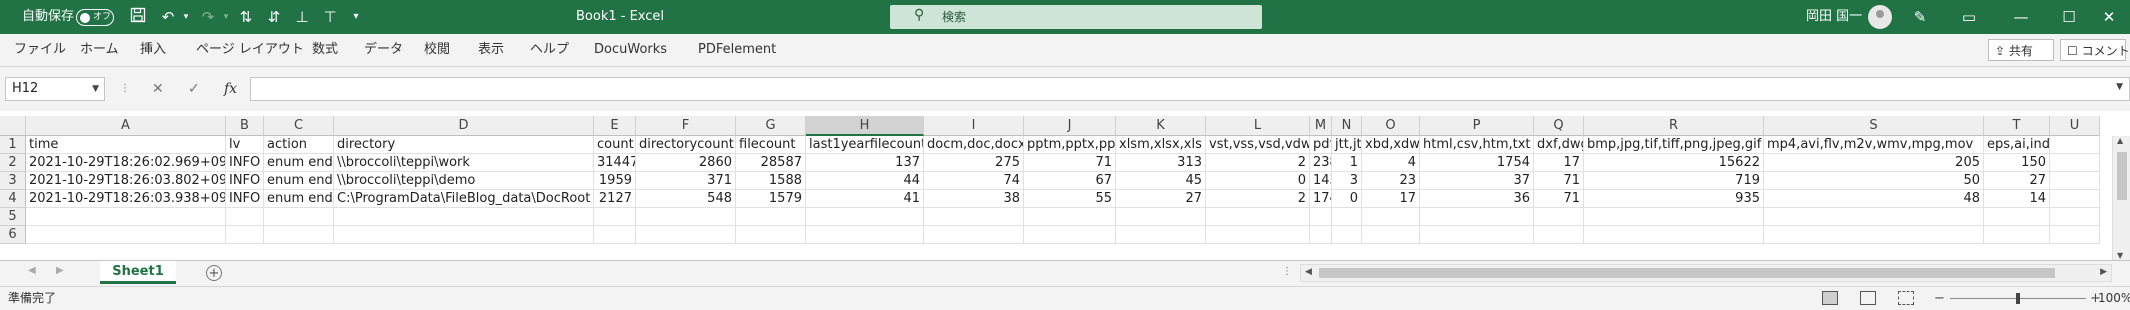  Describe the element at coordinates (246, 17) in the screenshot. I see `sort-ascending-icon: ⇅` at that location.